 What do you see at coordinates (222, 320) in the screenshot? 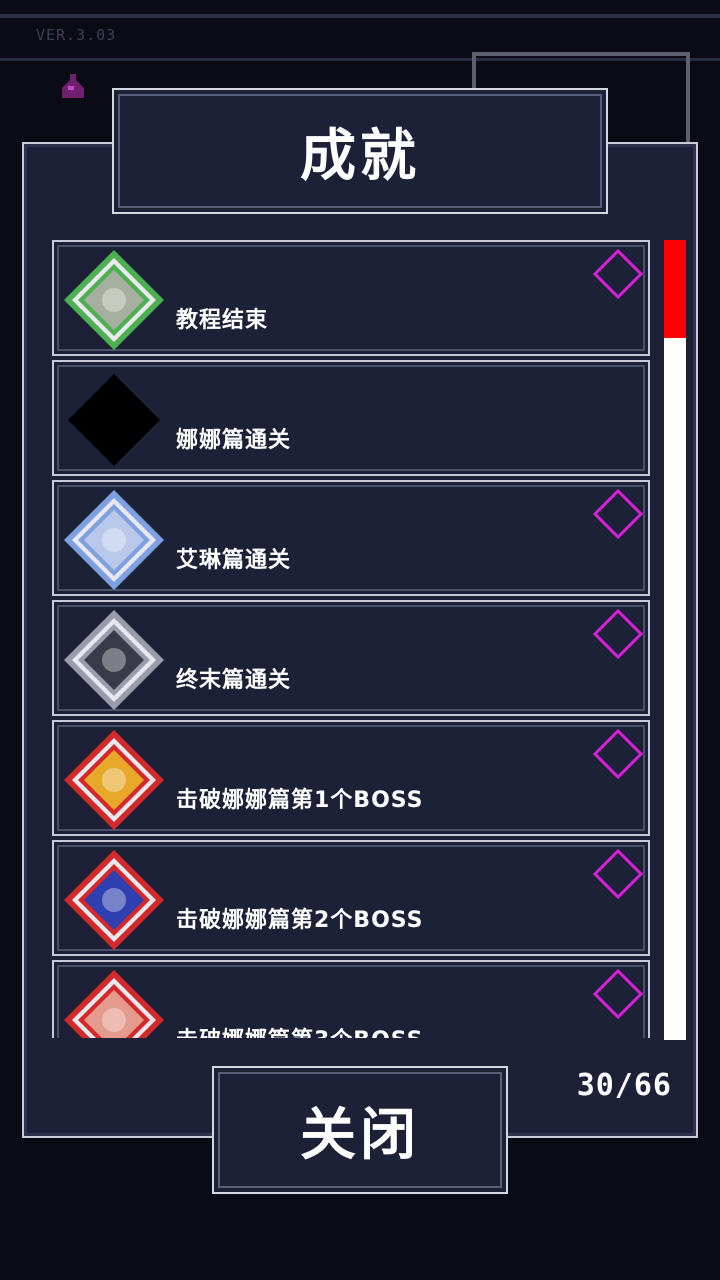
I see `achievement-label: 教程结束` at bounding box center [222, 320].